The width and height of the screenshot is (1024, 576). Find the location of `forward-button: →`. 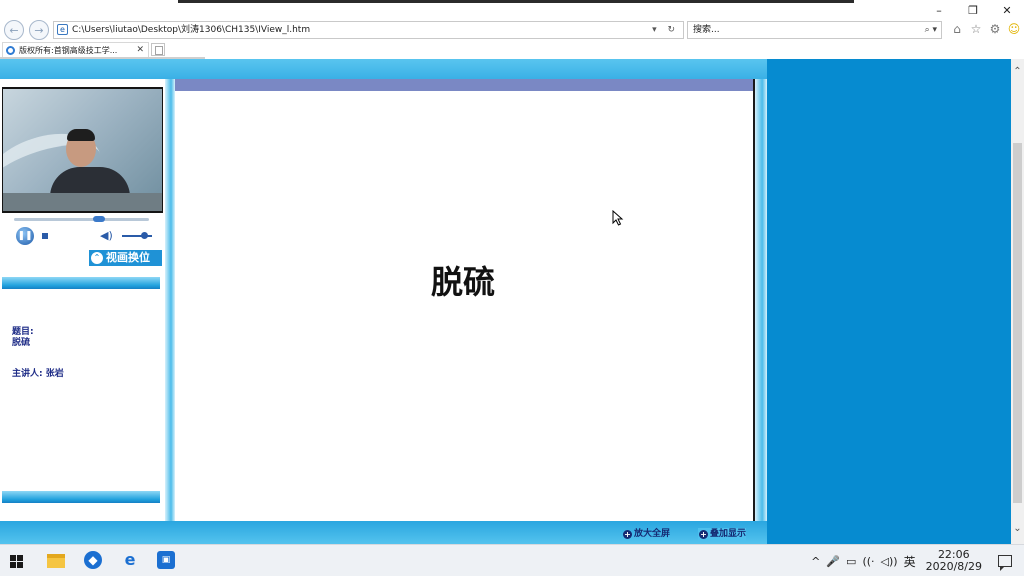

forward-button: → is located at coordinates (39, 30).